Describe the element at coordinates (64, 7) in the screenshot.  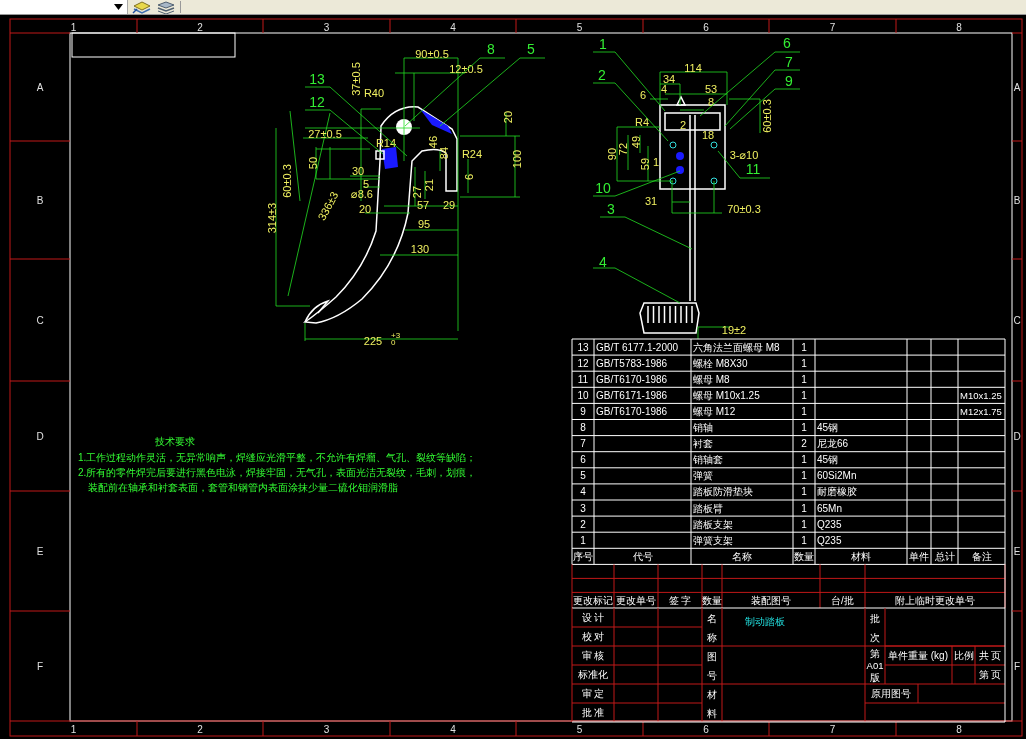
I see `layer-dropdown` at that location.